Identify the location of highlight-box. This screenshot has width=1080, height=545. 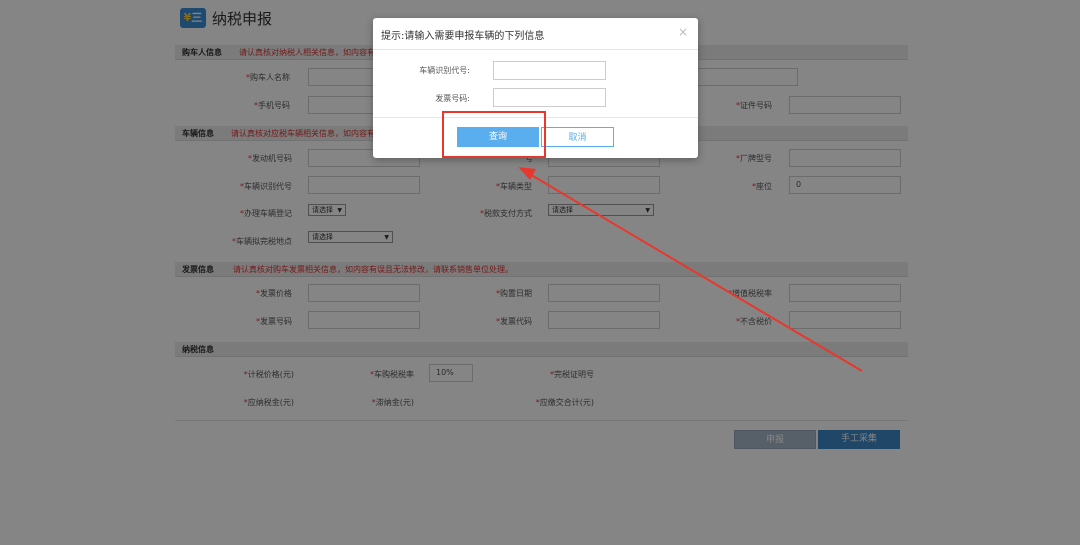
(494, 134).